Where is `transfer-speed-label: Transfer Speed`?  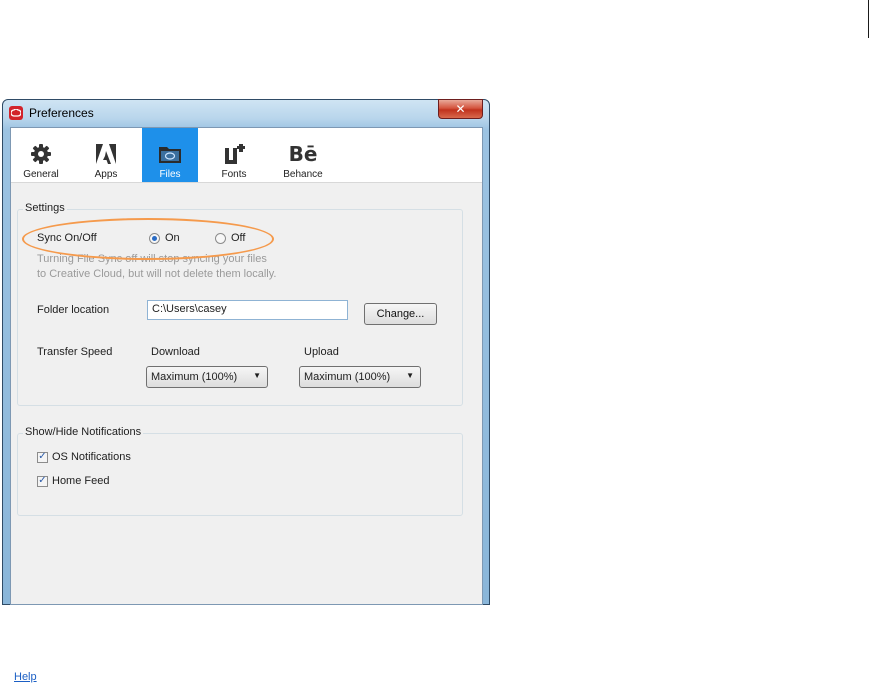 transfer-speed-label: Transfer Speed is located at coordinates (75, 352).